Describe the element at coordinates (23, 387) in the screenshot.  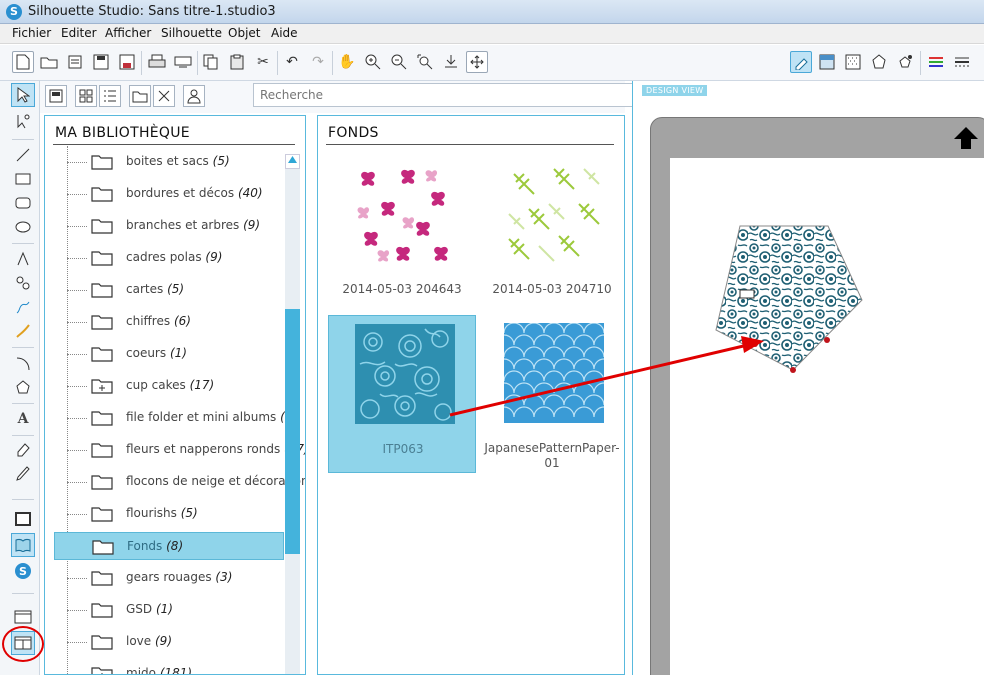
I see `regular-polygon-tool-icon` at that location.